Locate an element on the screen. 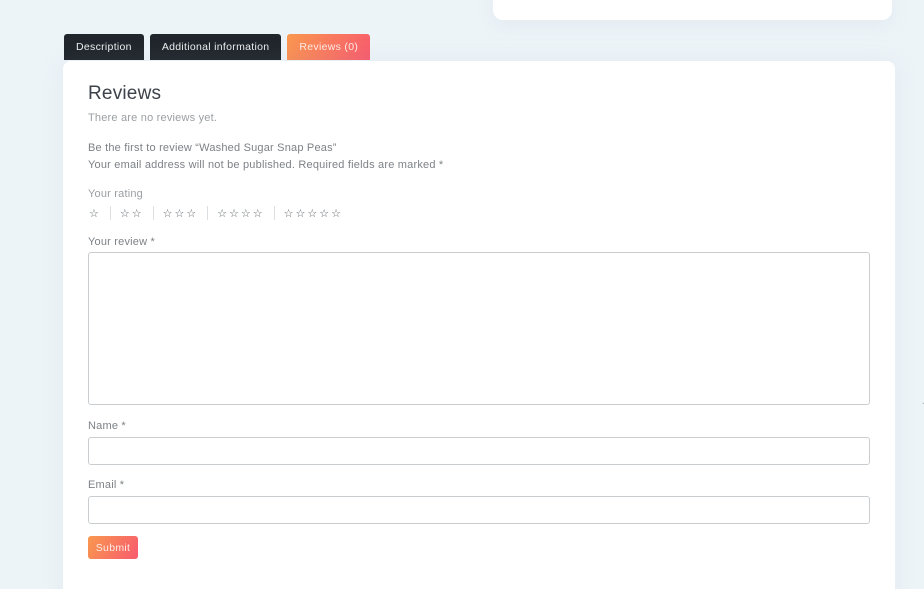  email-input is located at coordinates (479, 510).